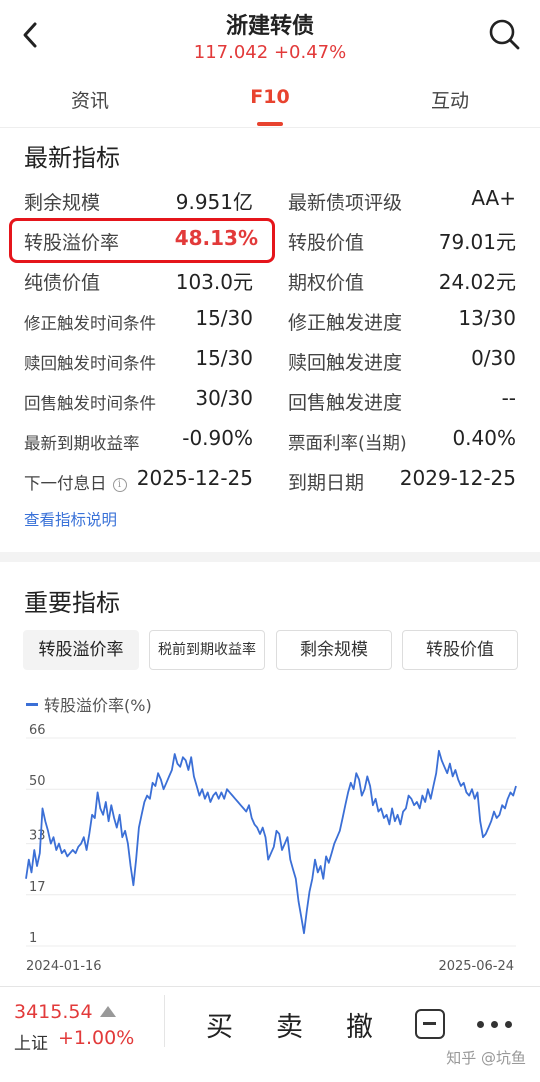 The image size is (540, 1082). Describe the element at coordinates (90, 403) in the screenshot. I see `metric-label: 回售触发时间条件` at that location.